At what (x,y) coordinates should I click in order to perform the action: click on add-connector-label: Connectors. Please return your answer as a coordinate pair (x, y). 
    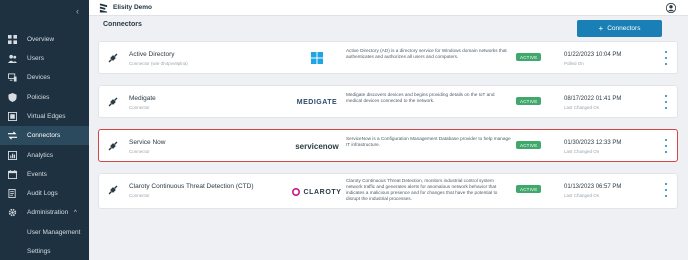
    Looking at the image, I should click on (624, 28).